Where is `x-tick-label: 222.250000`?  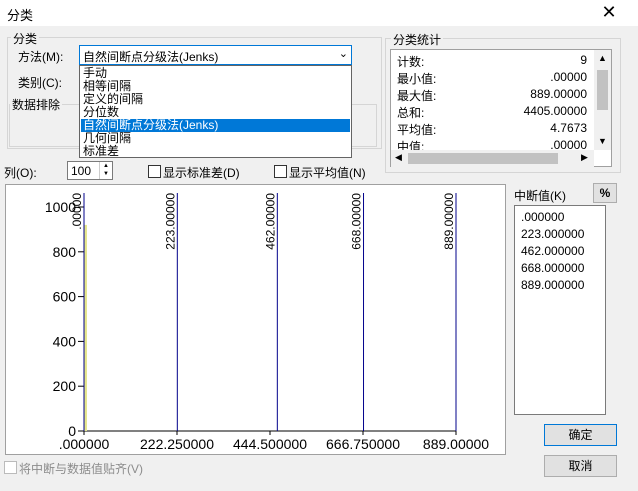 x-tick-label: 222.250000 is located at coordinates (177, 444).